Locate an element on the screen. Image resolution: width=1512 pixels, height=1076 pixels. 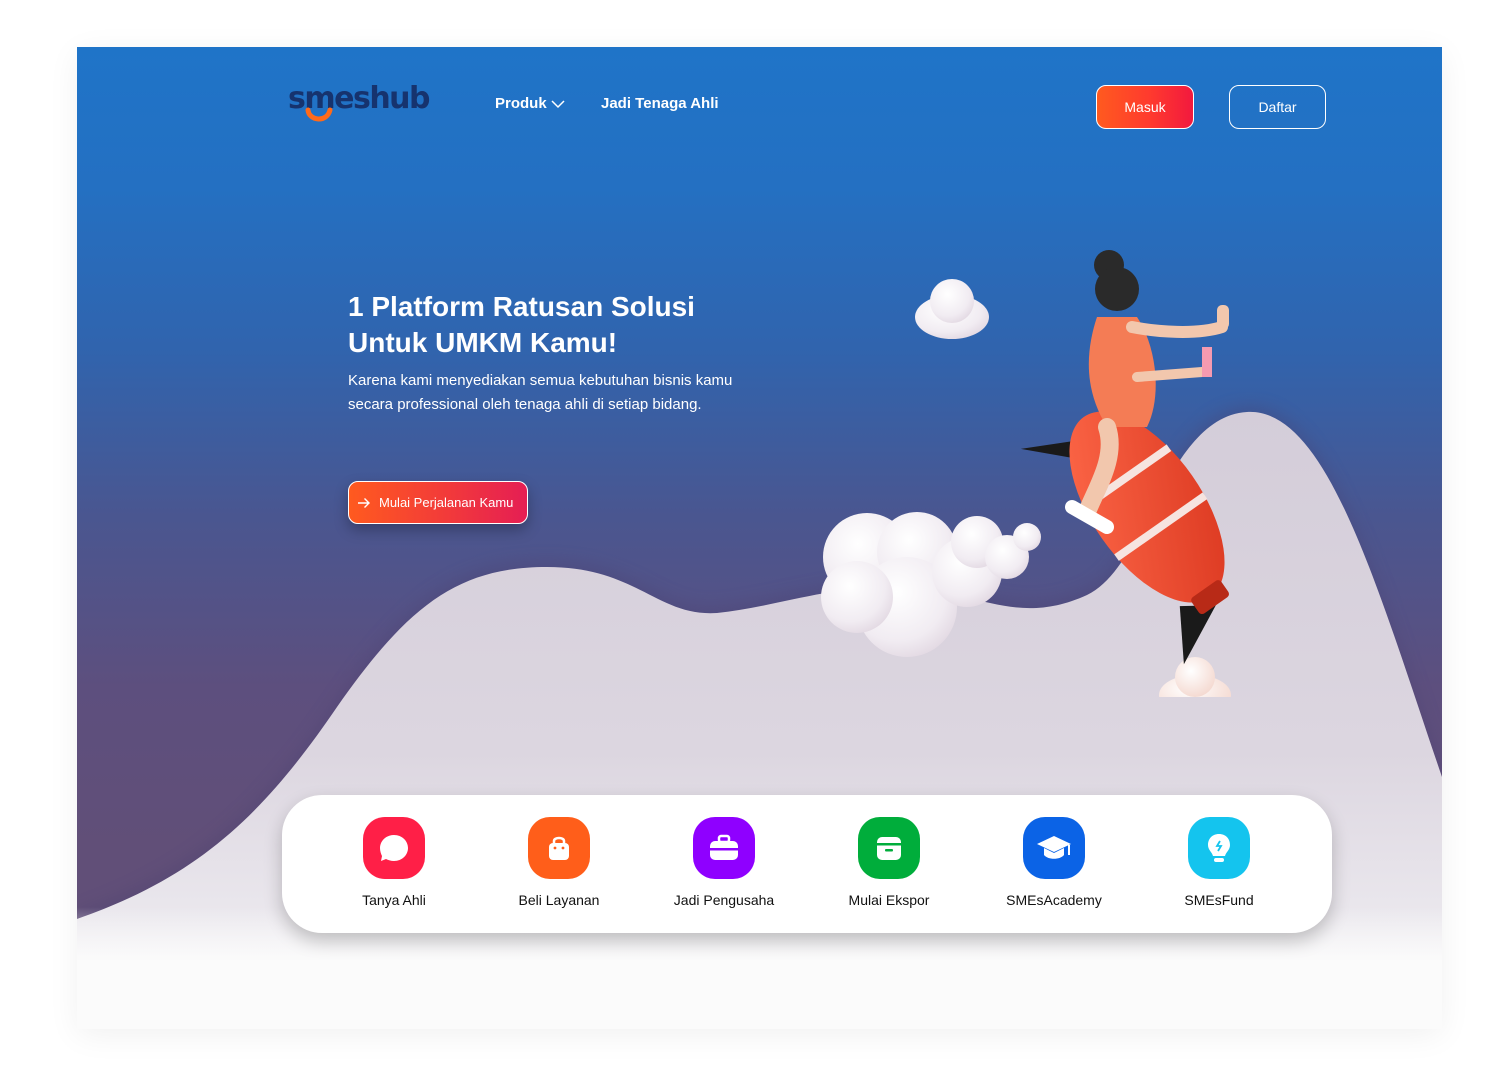
service-label: SMEsFund is located at coordinates (1219, 900).